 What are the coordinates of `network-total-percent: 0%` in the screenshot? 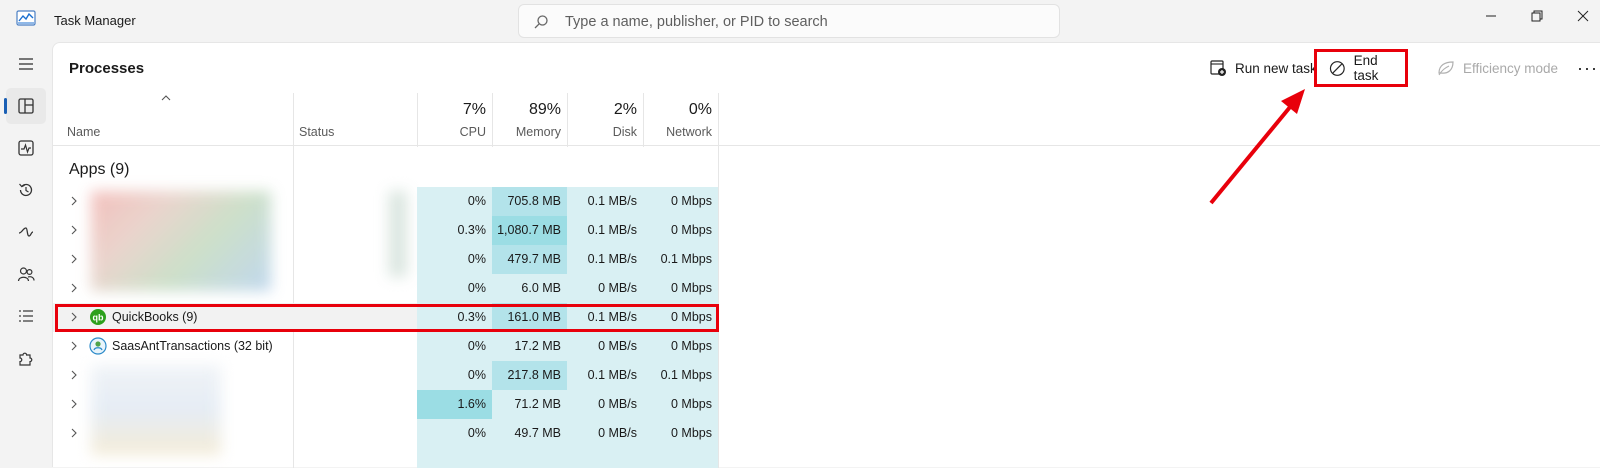 It's located at (700, 109).